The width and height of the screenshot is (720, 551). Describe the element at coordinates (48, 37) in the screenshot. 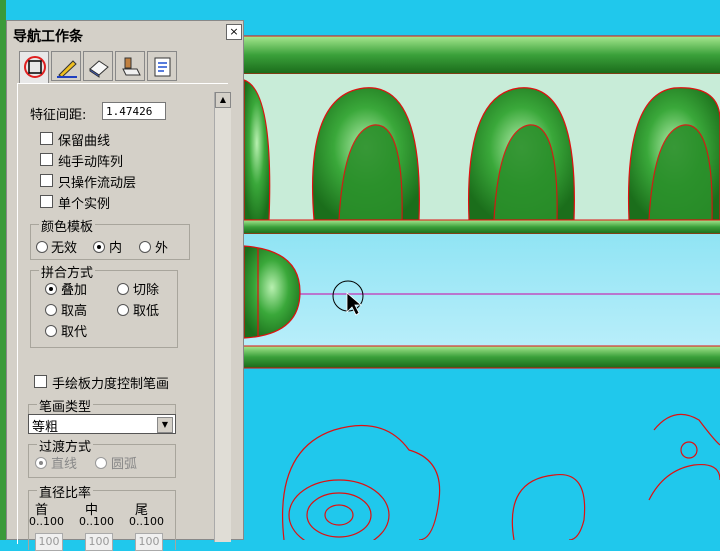

I see `panel-title: 导航工作条` at that location.